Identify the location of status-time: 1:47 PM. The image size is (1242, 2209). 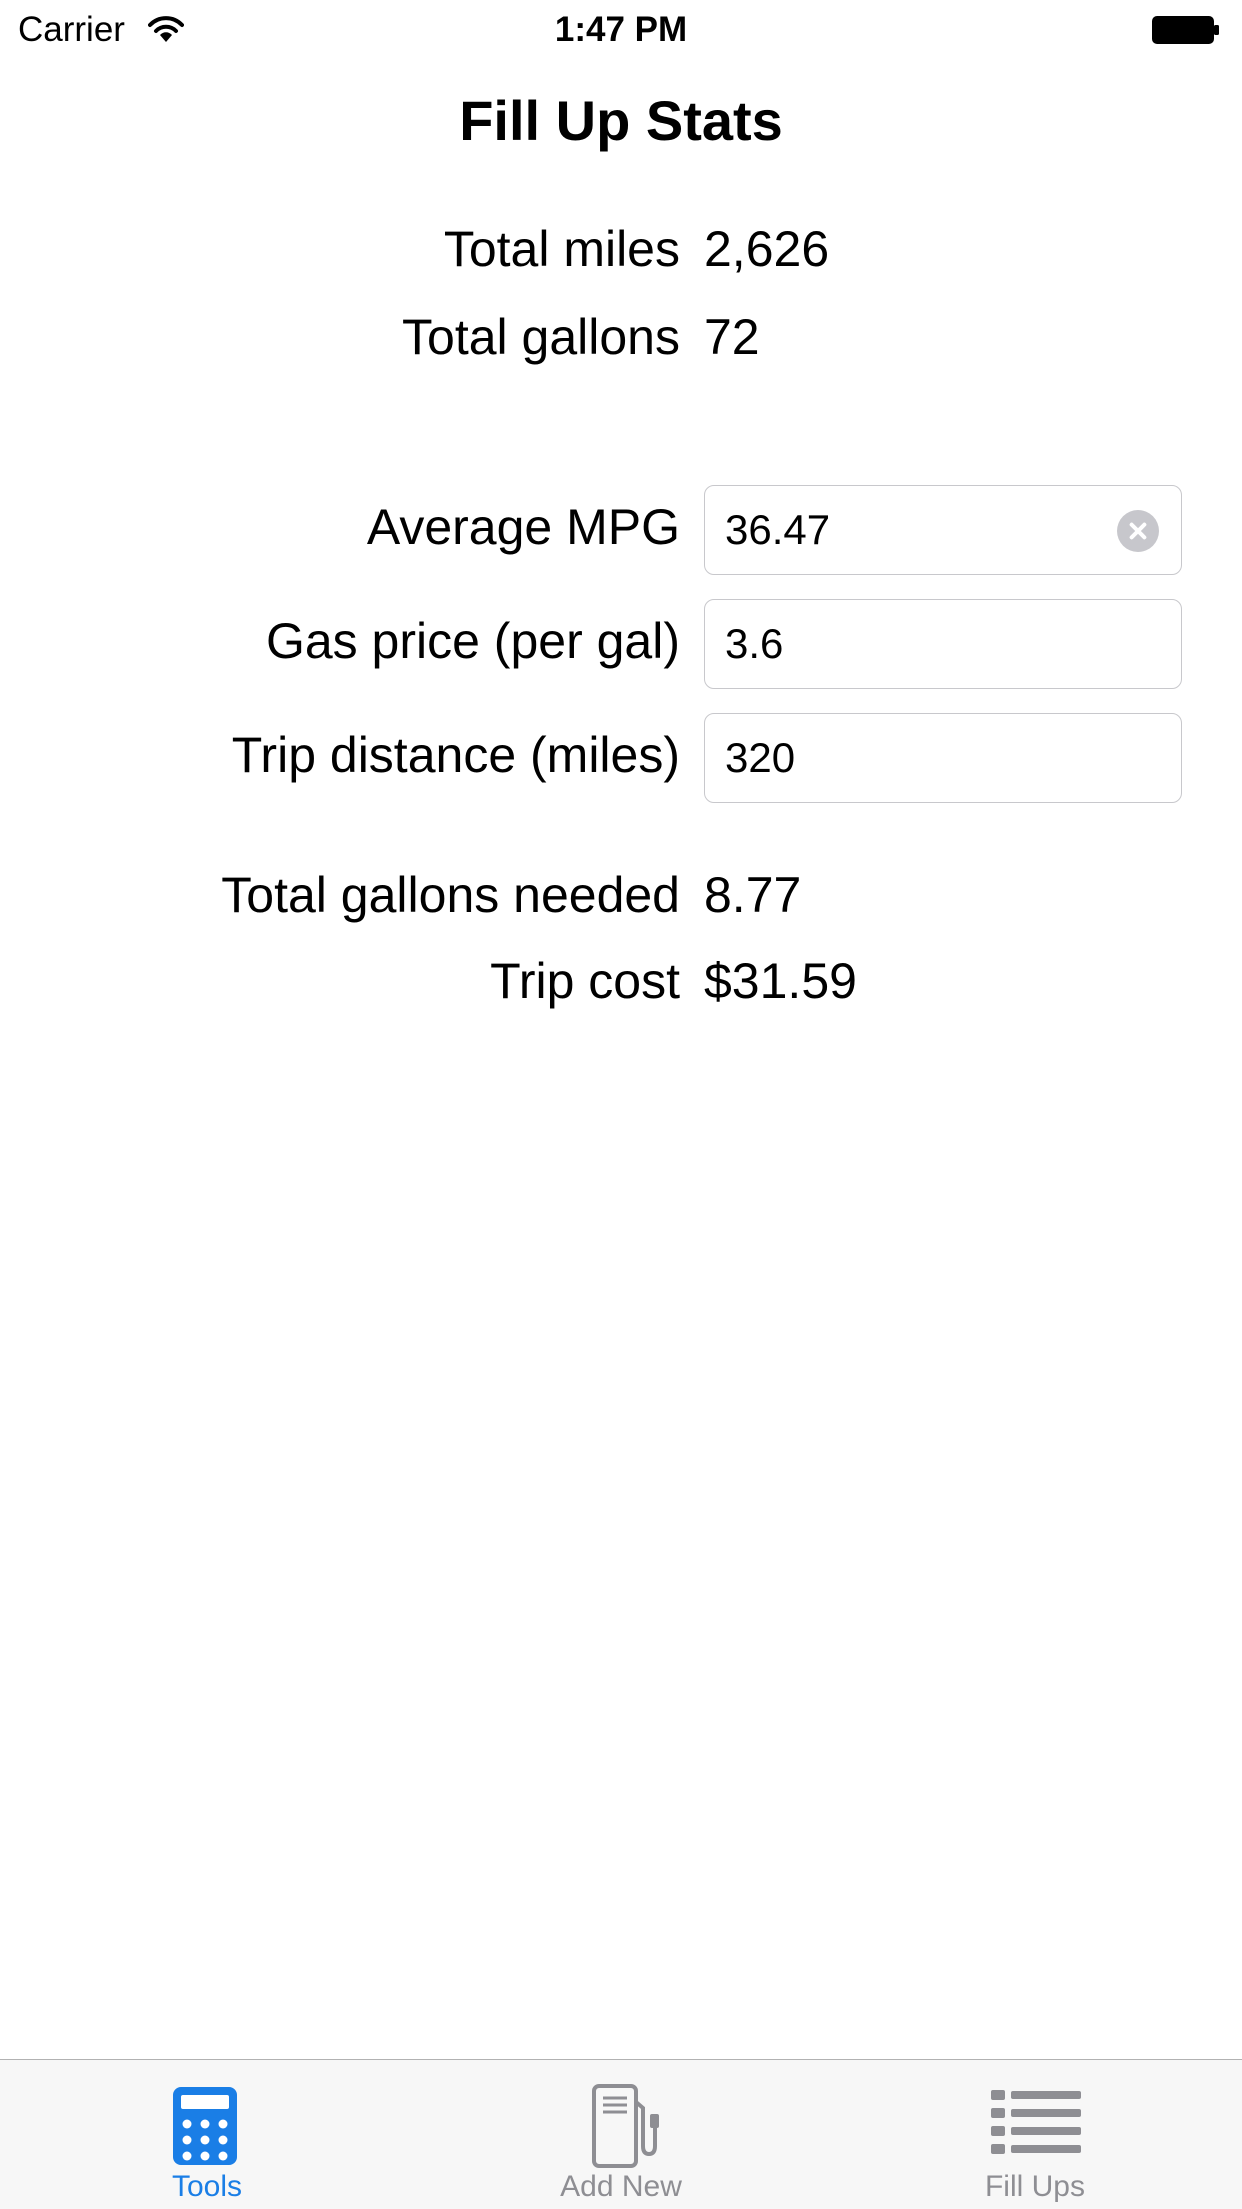
(621, 29).